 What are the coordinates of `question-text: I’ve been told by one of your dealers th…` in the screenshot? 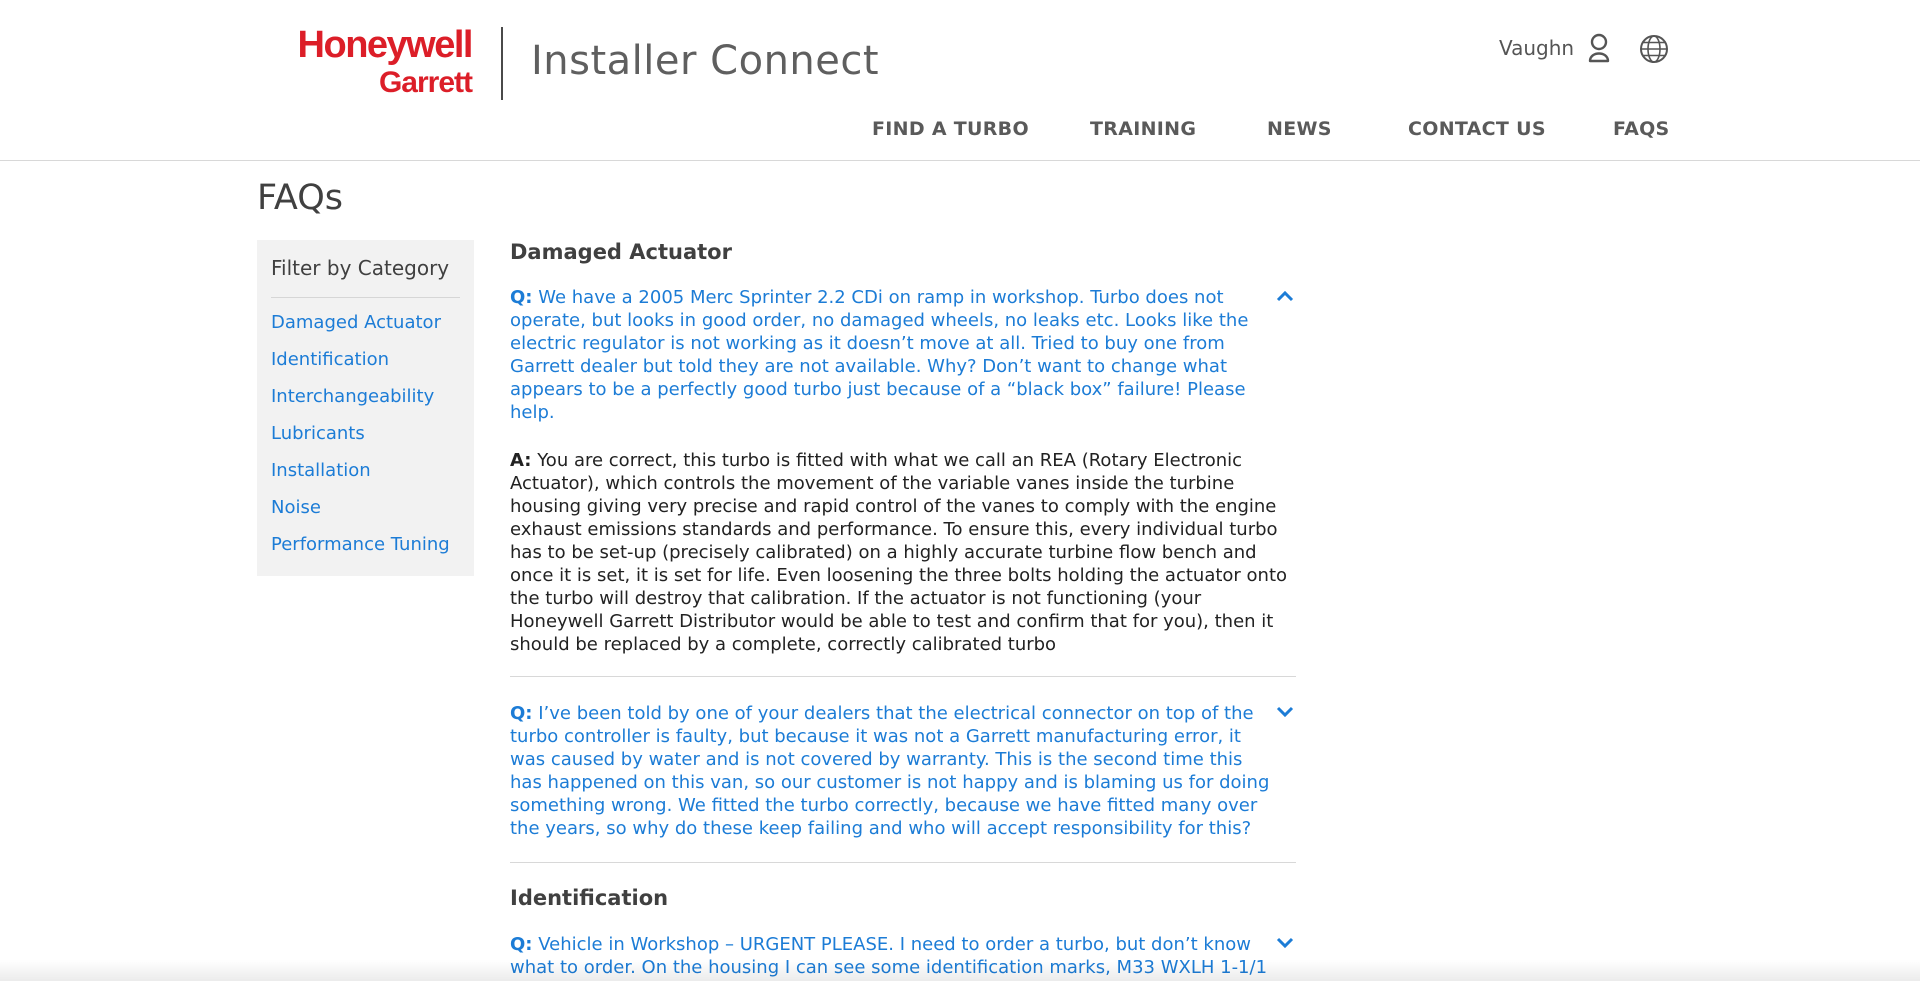 It's located at (890, 771).